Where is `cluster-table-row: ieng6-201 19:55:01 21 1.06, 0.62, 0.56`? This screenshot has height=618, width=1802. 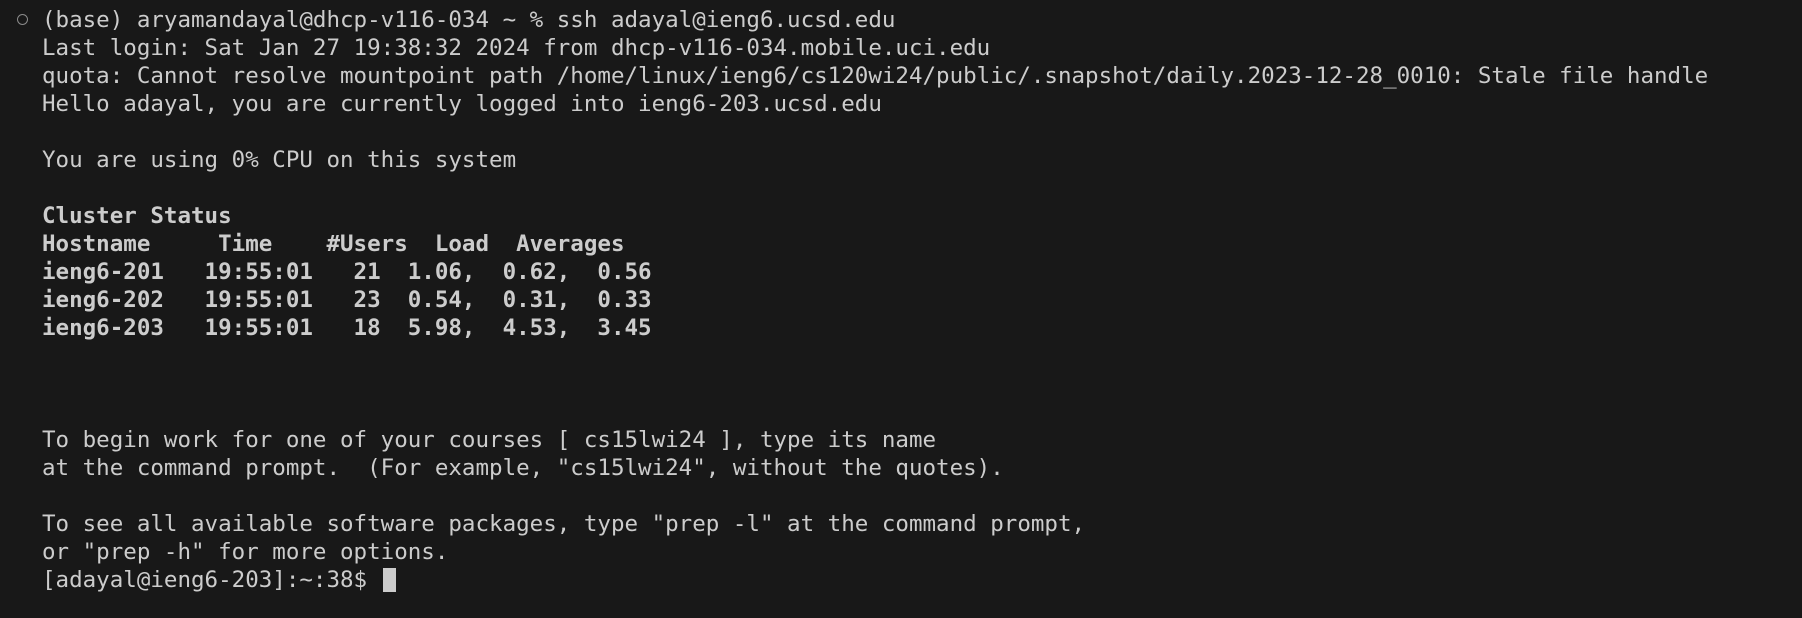
cluster-table-row: ieng6-201 19:55:01 21 1.06, 0.62, 0.56 is located at coordinates (922, 272).